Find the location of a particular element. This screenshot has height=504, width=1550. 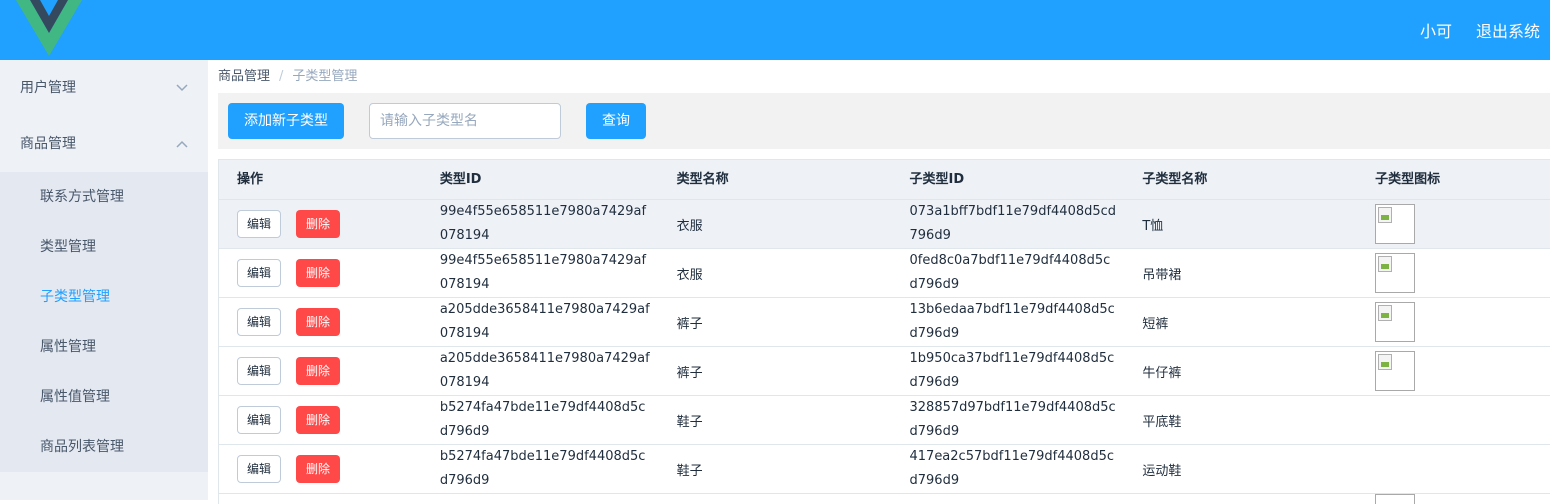

top-header: 小可 退出系统 is located at coordinates (775, 30).